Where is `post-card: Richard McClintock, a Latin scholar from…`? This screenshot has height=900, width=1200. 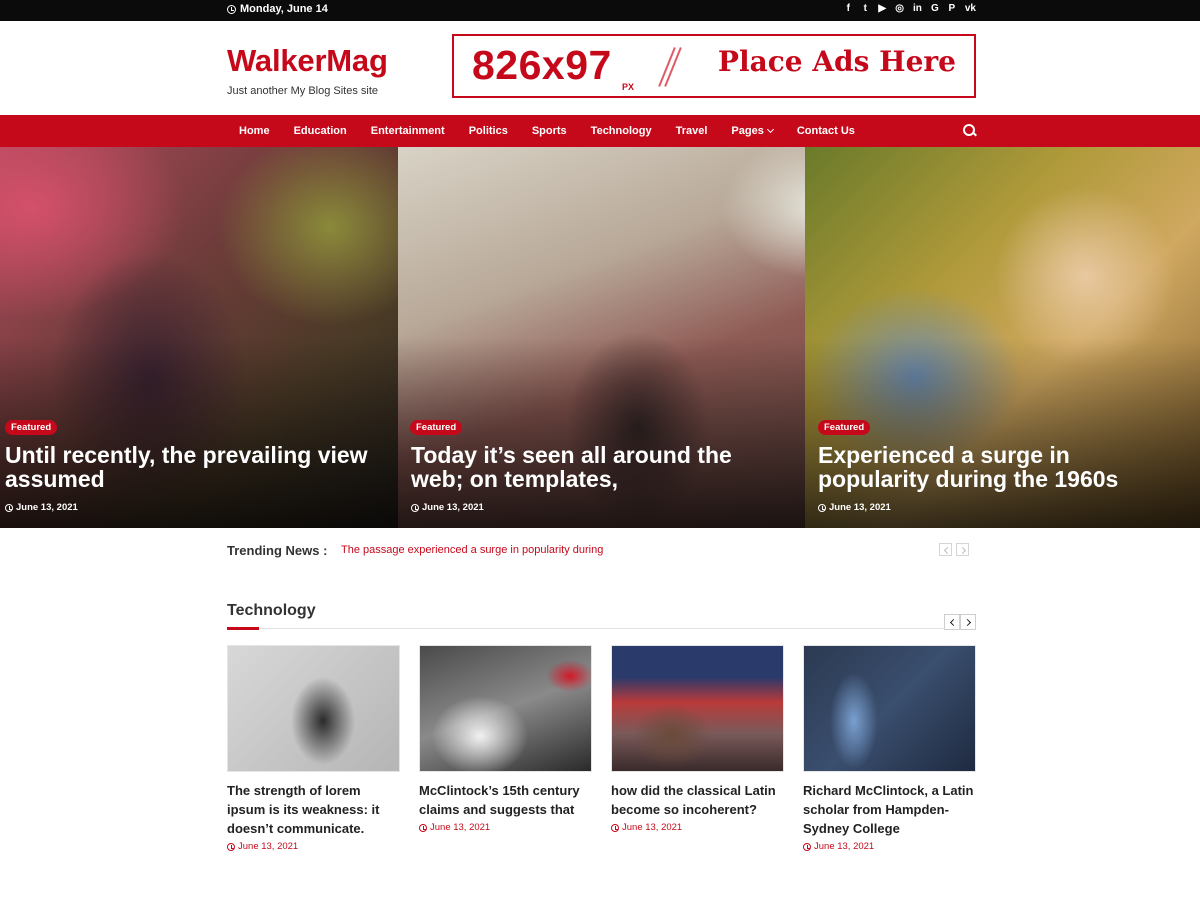 post-card: Richard McClintock, a Latin scholar from… is located at coordinates (889, 748).